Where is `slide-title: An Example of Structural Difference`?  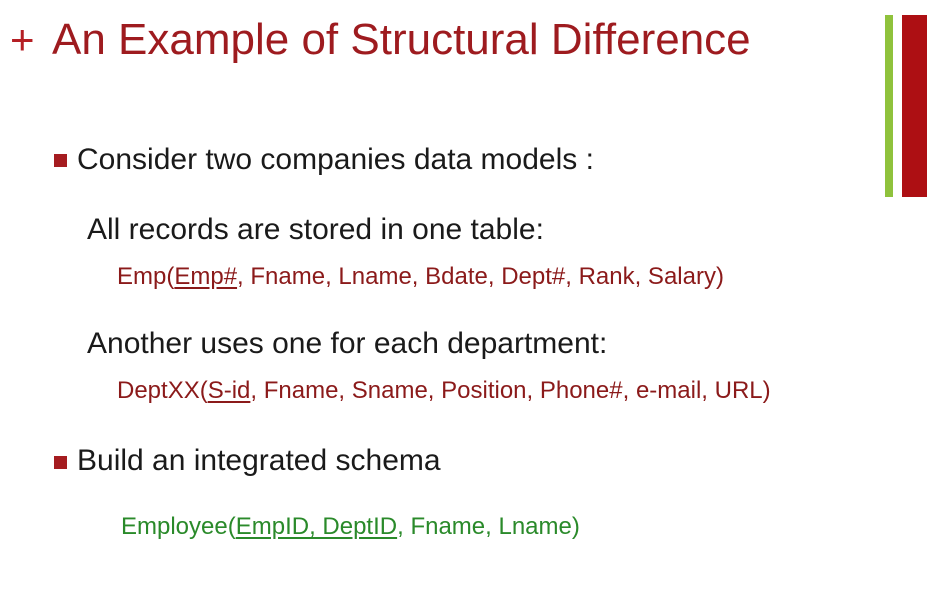 slide-title: An Example of Structural Difference is located at coordinates (401, 39).